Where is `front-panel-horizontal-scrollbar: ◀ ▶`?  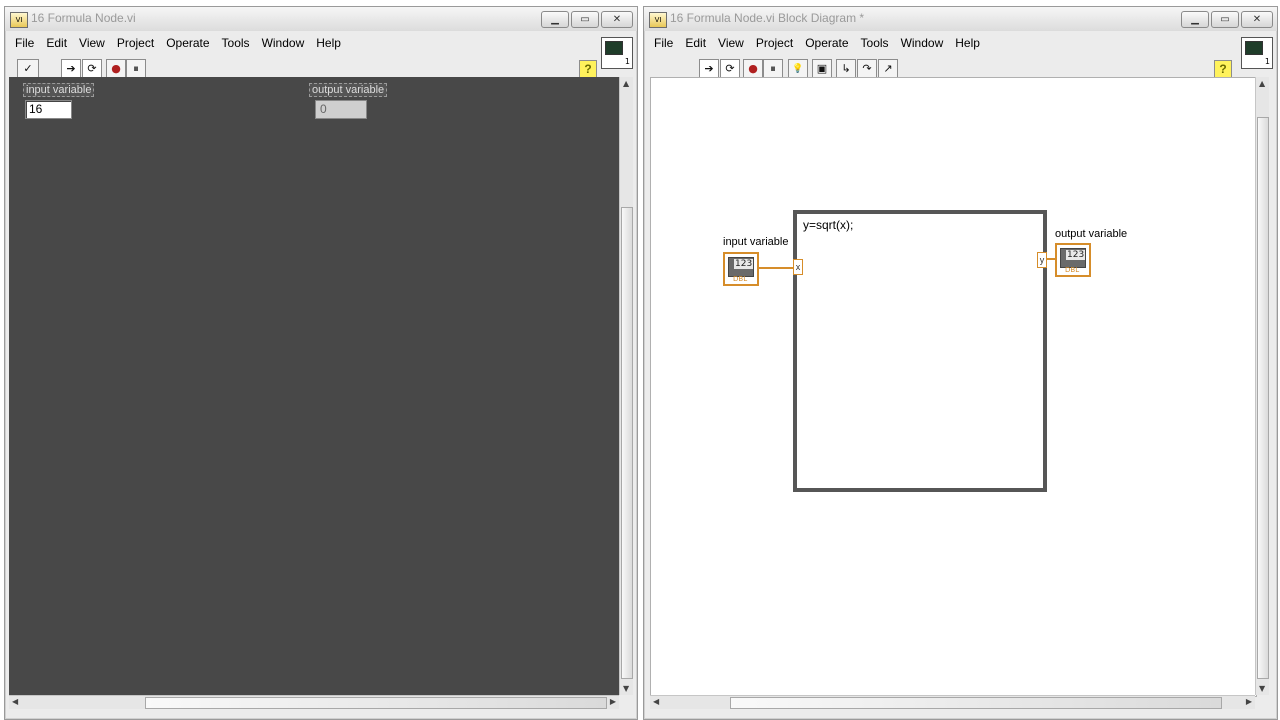 front-panel-horizontal-scrollbar: ◀ ▶ is located at coordinates (314, 702).